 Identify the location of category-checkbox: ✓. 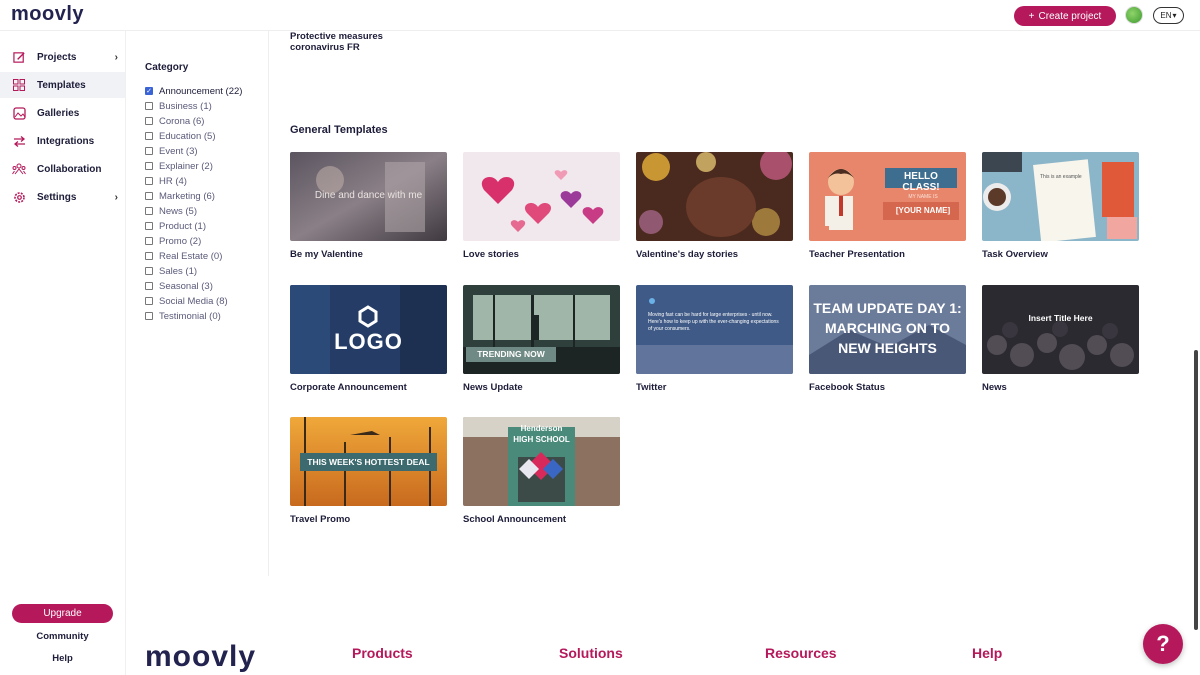
(149, 91).